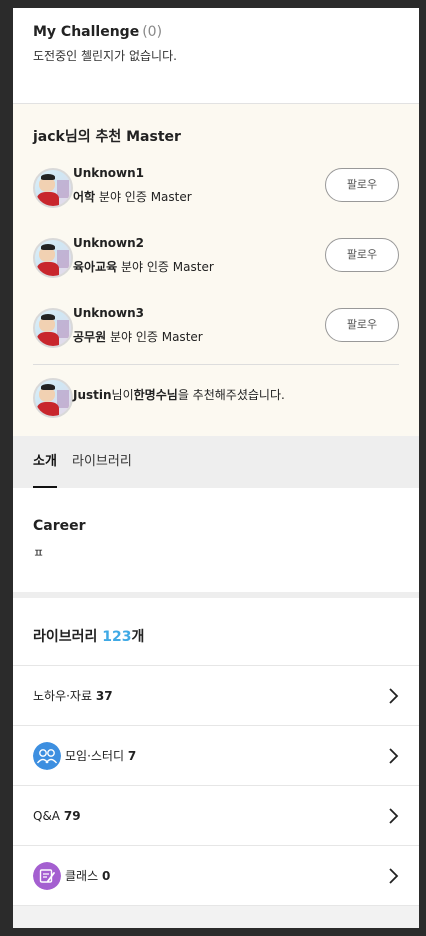 Image resolution: width=426 pixels, height=936 pixels. I want to click on profile-tabs: 소개 라이브러리, so click(216, 462).